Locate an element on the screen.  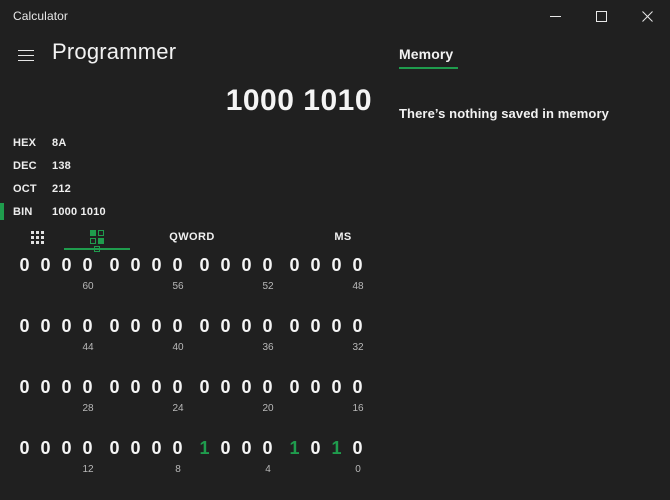
title-bar: Calculator is located at coordinates (335, 16).